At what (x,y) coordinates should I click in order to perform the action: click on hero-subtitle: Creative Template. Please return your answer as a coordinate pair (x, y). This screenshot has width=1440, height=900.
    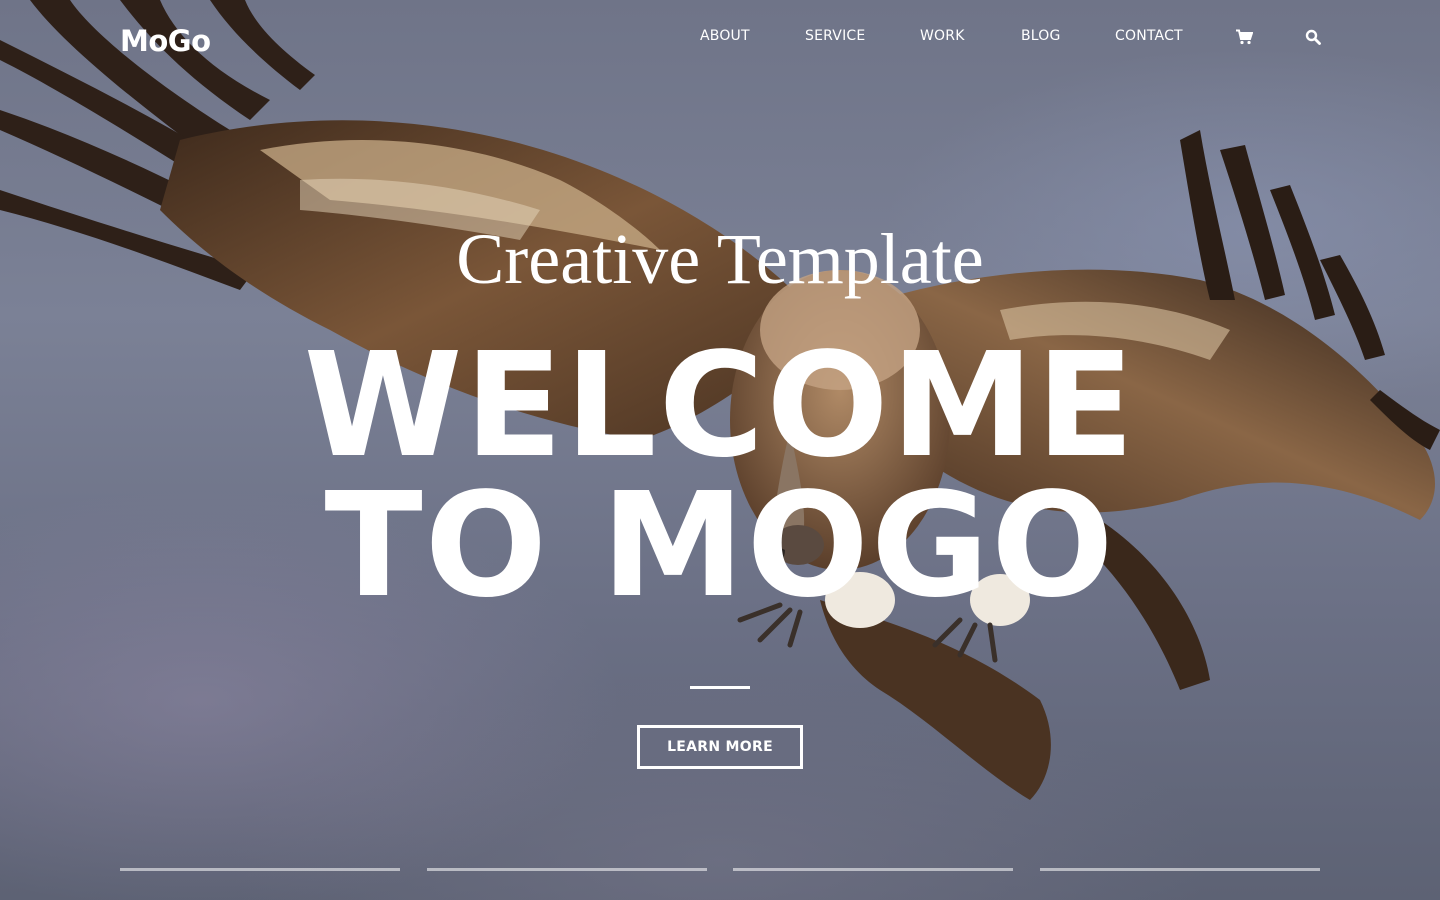
    Looking at the image, I should click on (720, 259).